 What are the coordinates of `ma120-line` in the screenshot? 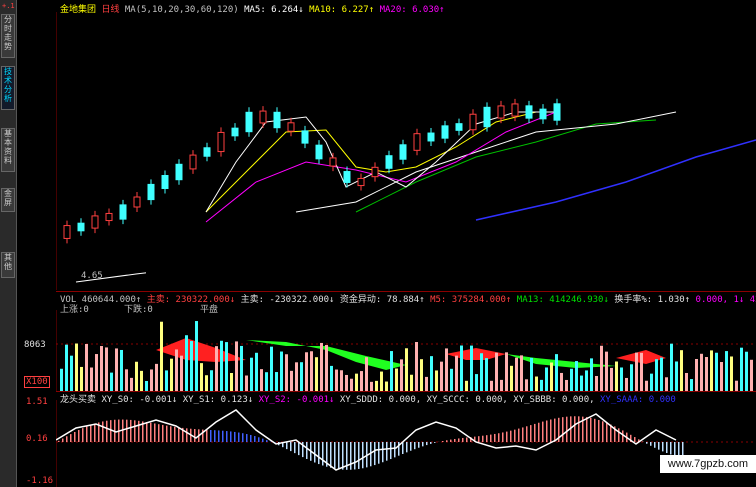 It's located at (615, 180).